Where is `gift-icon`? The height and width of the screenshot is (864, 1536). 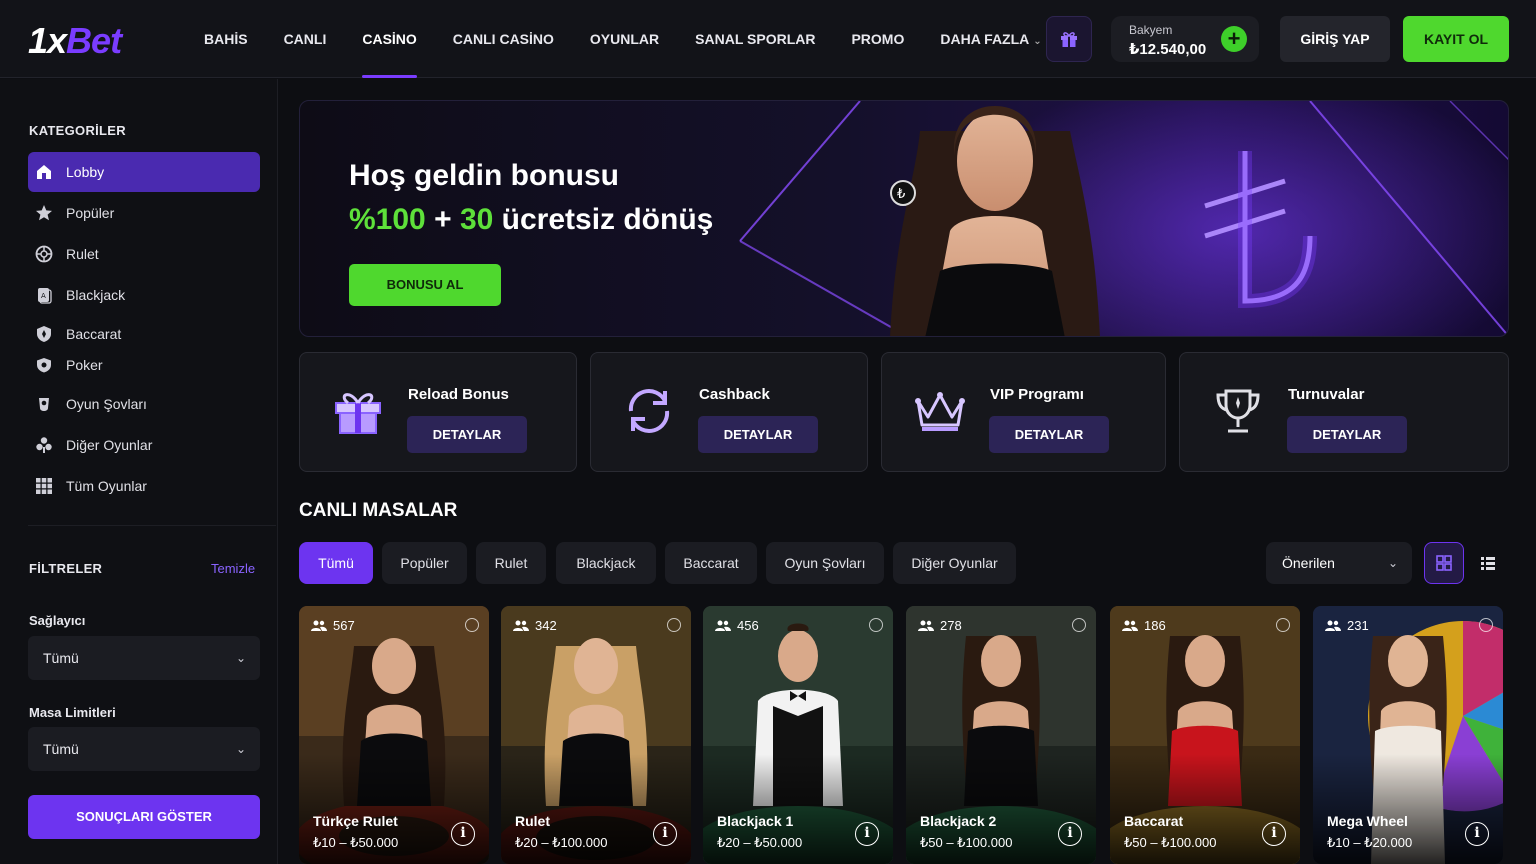 gift-icon is located at coordinates (358, 413).